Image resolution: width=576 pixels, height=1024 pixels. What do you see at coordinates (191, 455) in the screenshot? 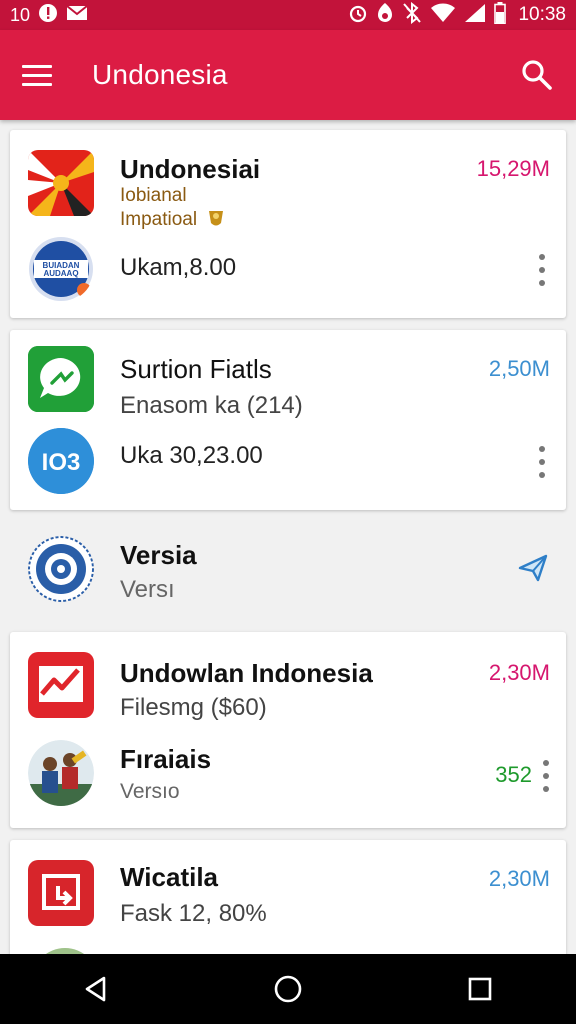
I see `item-price: Uka 30,23.00` at bounding box center [191, 455].